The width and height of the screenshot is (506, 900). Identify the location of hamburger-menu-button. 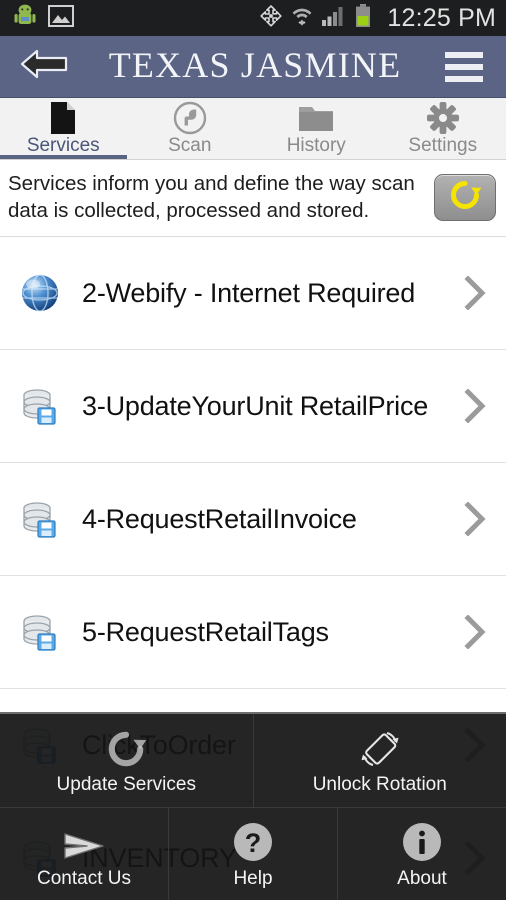
(464, 66).